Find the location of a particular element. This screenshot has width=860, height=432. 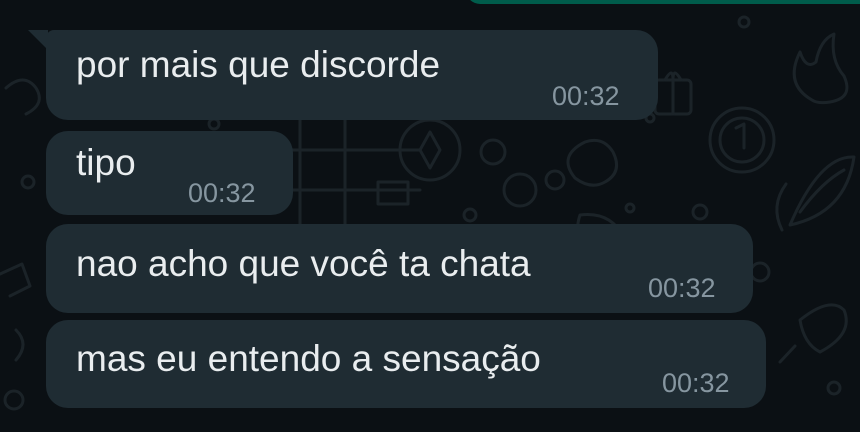

message-text: nao acho que você ta chata is located at coordinates (303, 263).